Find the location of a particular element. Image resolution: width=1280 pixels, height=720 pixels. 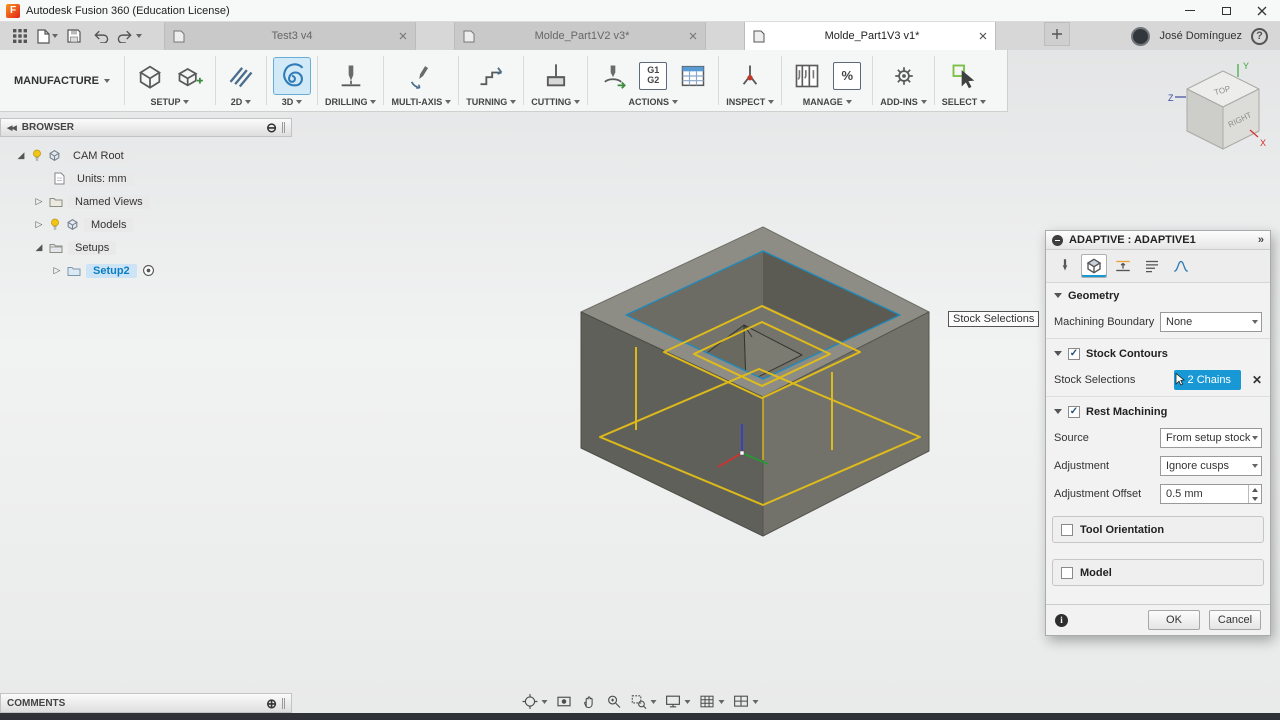

2d-menu: 2D is located at coordinates (241, 102).